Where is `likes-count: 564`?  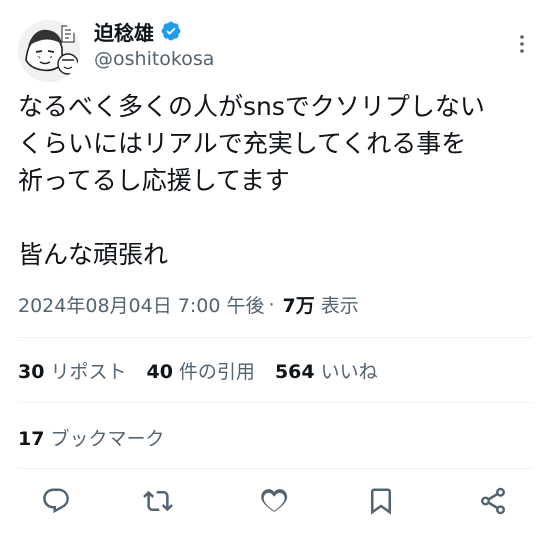
likes-count: 564 is located at coordinates (294, 372).